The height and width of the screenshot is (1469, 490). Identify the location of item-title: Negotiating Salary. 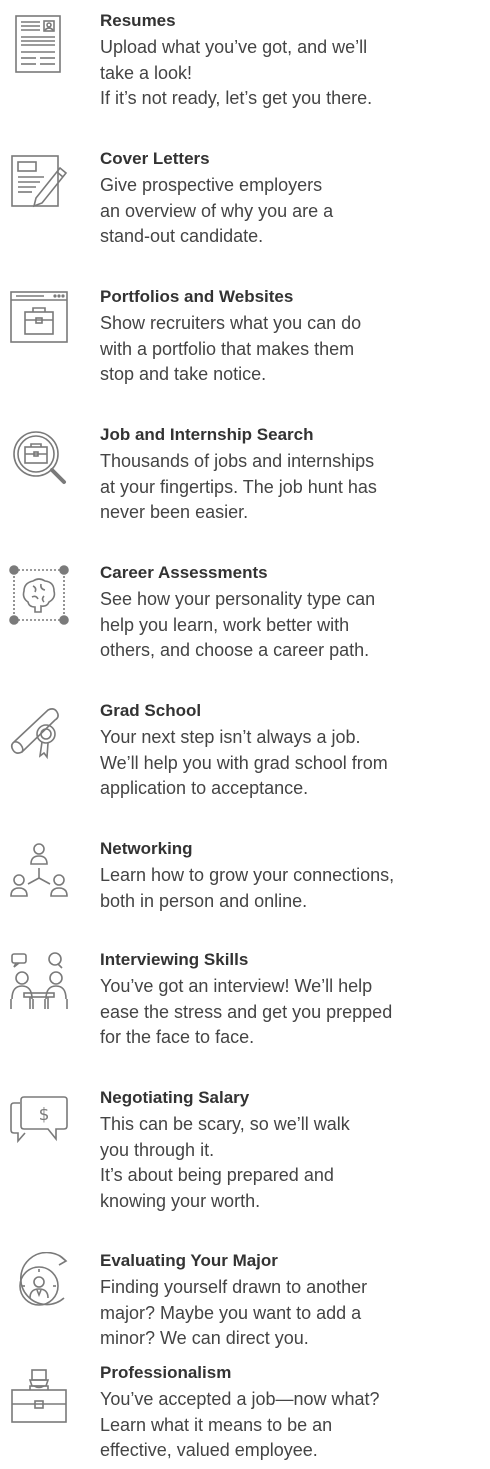
(175, 1097).